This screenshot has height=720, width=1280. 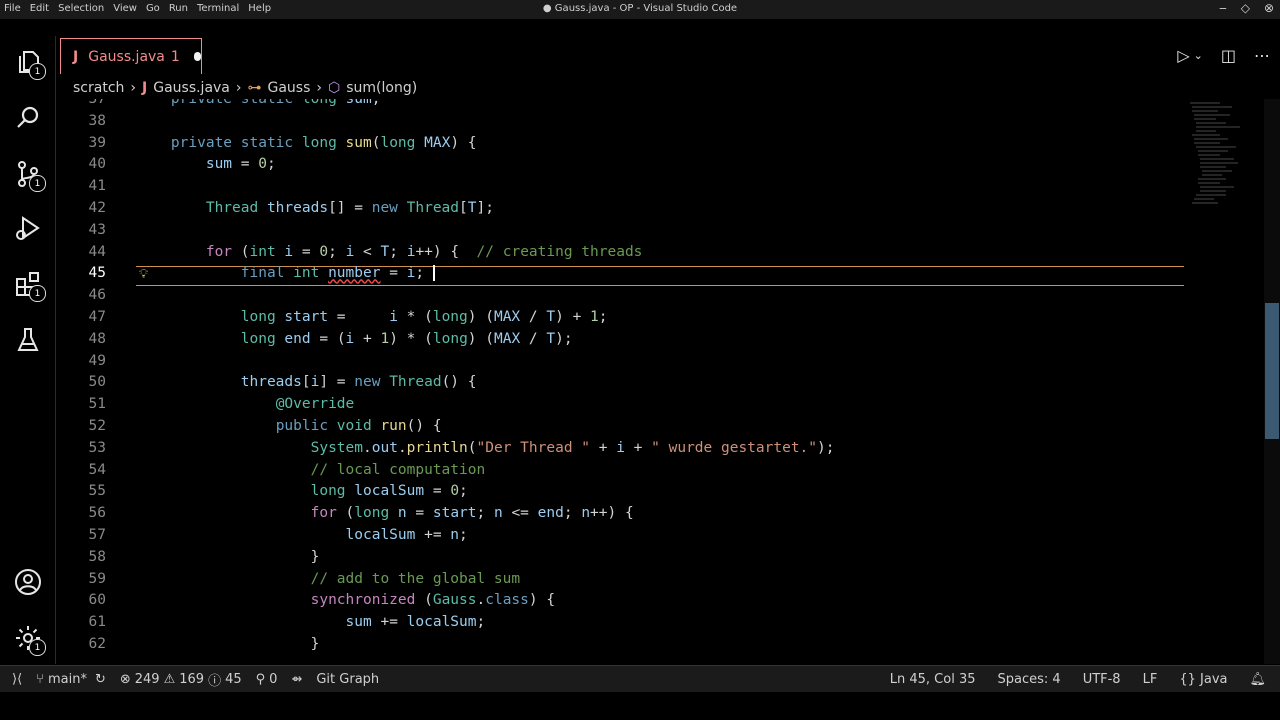 I want to click on code-token: i, so click(x=393, y=317).